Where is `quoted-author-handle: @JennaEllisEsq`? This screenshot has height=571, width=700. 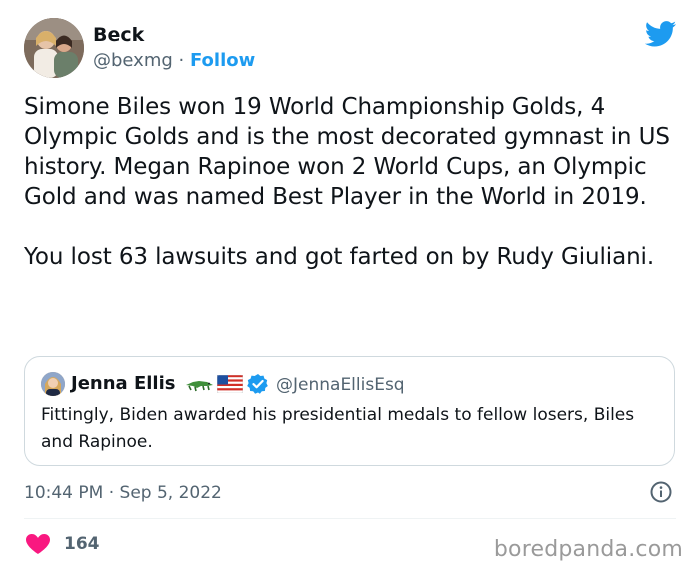
quoted-author-handle: @JennaEllisEsq is located at coordinates (340, 385).